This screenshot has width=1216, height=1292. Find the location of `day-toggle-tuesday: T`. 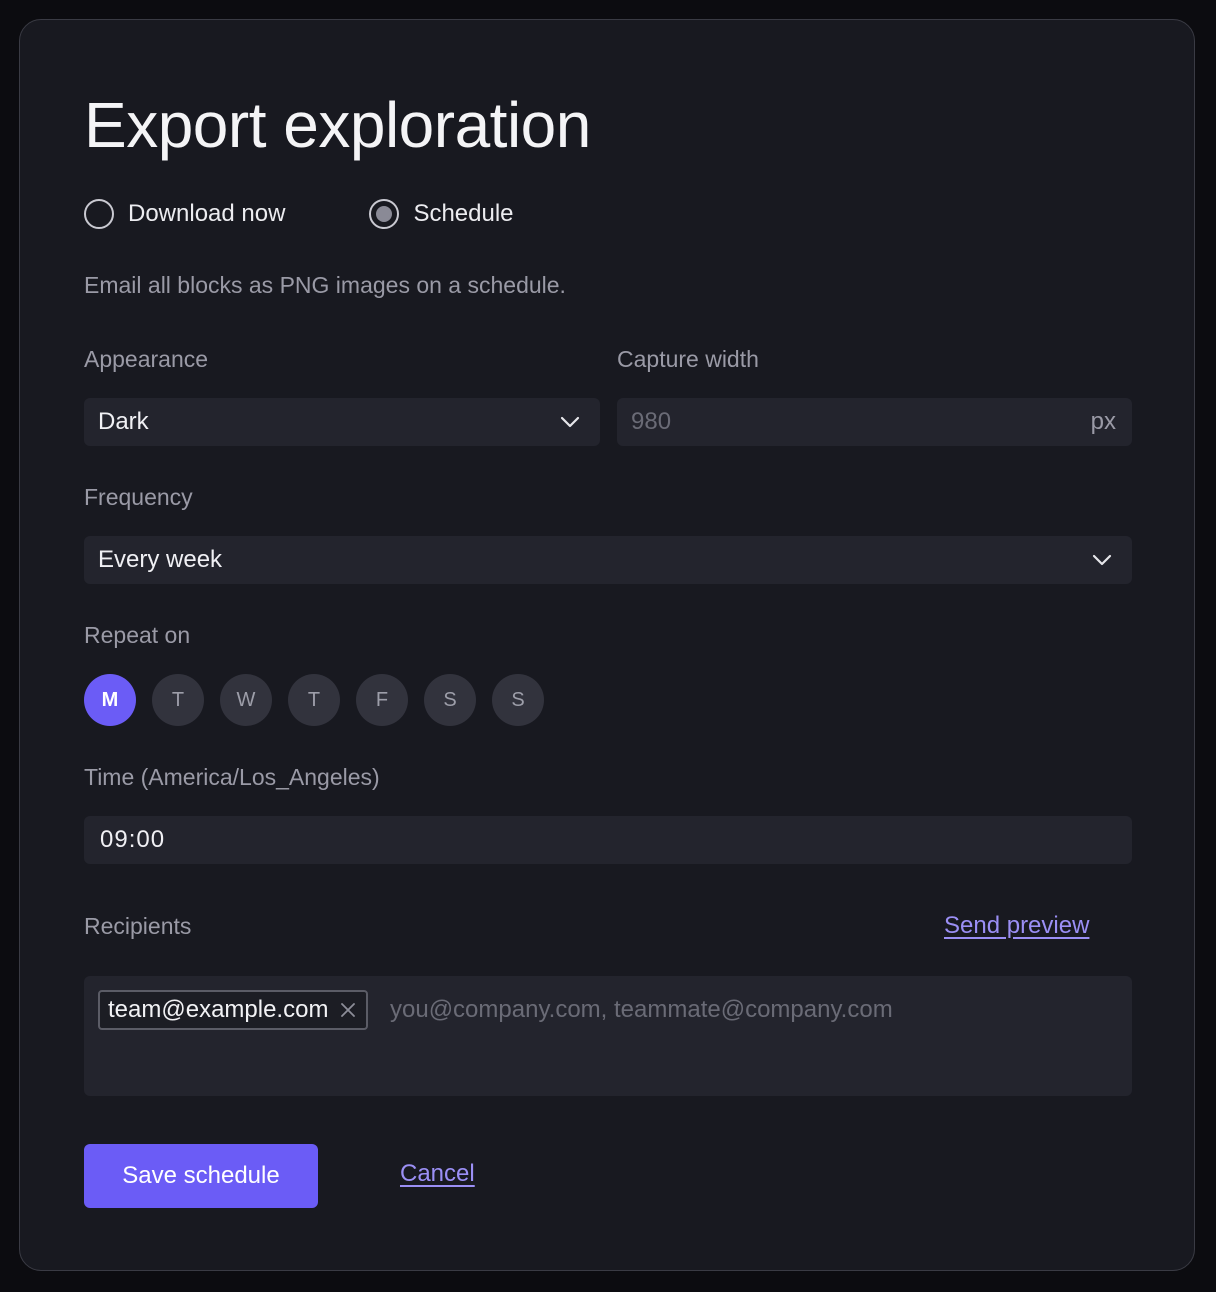

day-toggle-tuesday: T is located at coordinates (178, 700).